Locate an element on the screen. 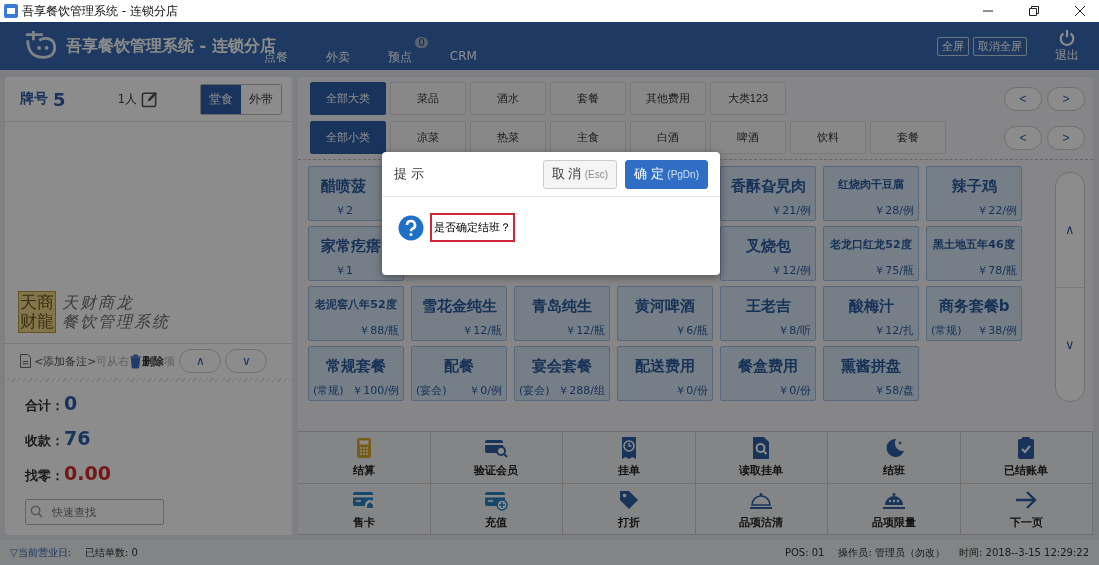  table-label: 牌号 is located at coordinates (34, 99).